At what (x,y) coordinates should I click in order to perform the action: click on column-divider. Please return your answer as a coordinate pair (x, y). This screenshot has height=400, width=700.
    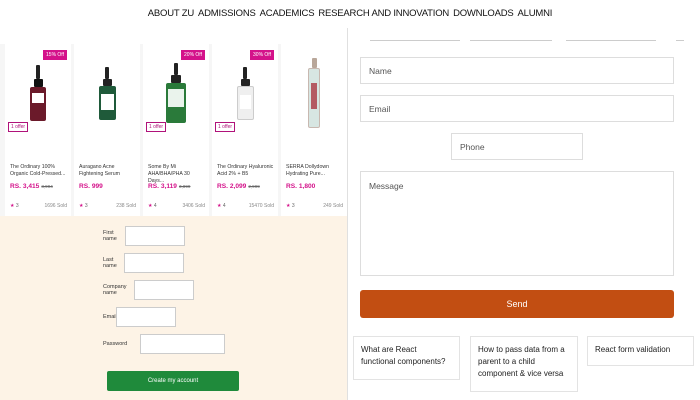
    Looking at the image, I should click on (347, 214).